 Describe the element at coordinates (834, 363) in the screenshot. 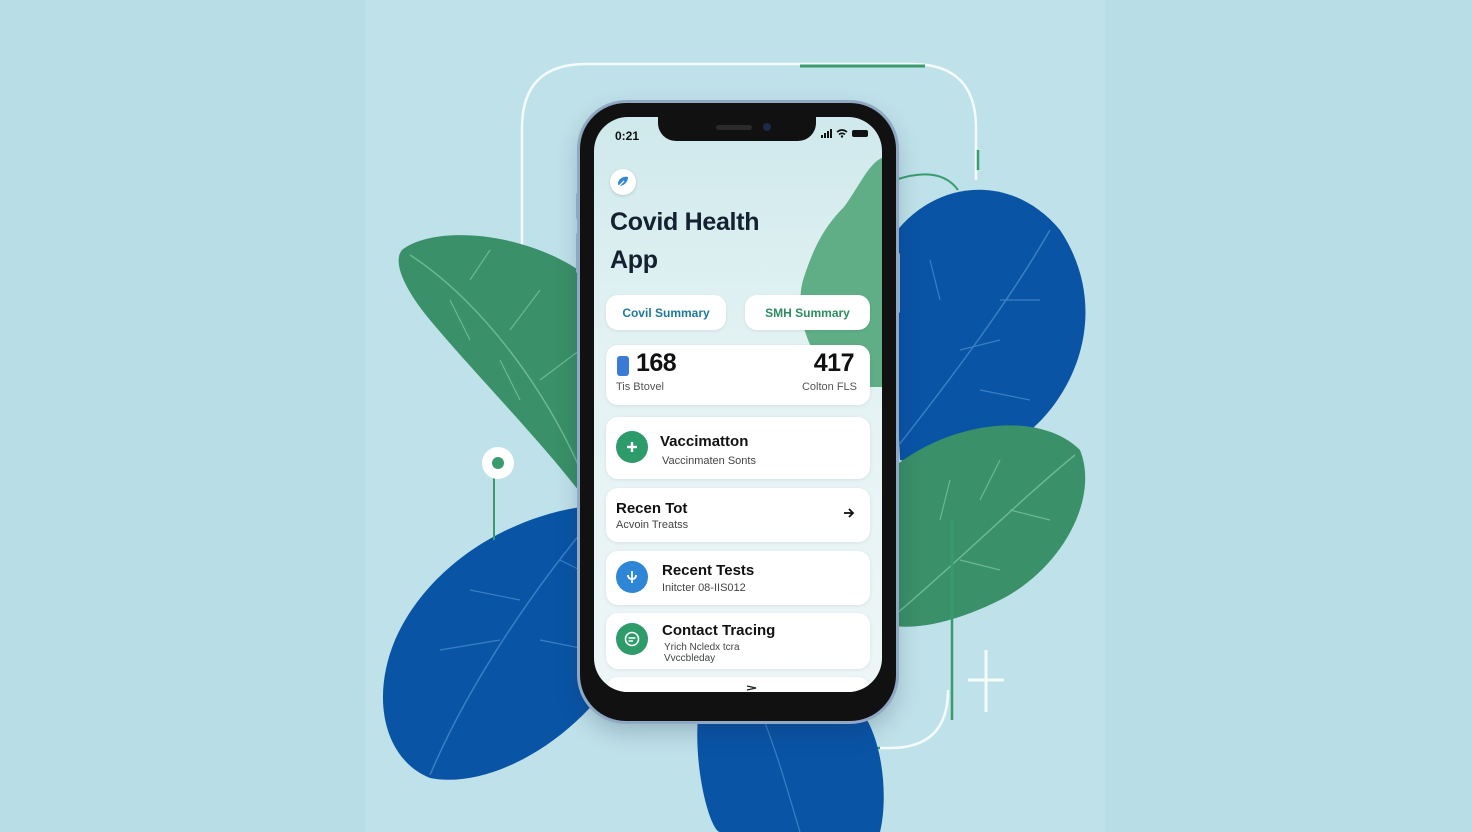

I see `stat-right-value: 417` at that location.